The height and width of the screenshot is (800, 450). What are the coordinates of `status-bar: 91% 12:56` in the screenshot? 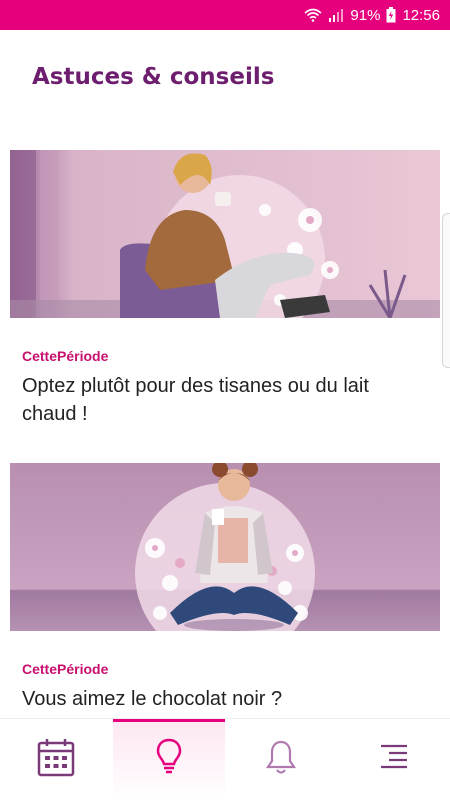 It's located at (225, 15).